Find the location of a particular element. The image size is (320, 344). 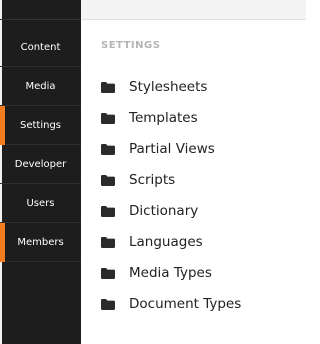

tree-item-document-types: Document Types is located at coordinates (171, 304).